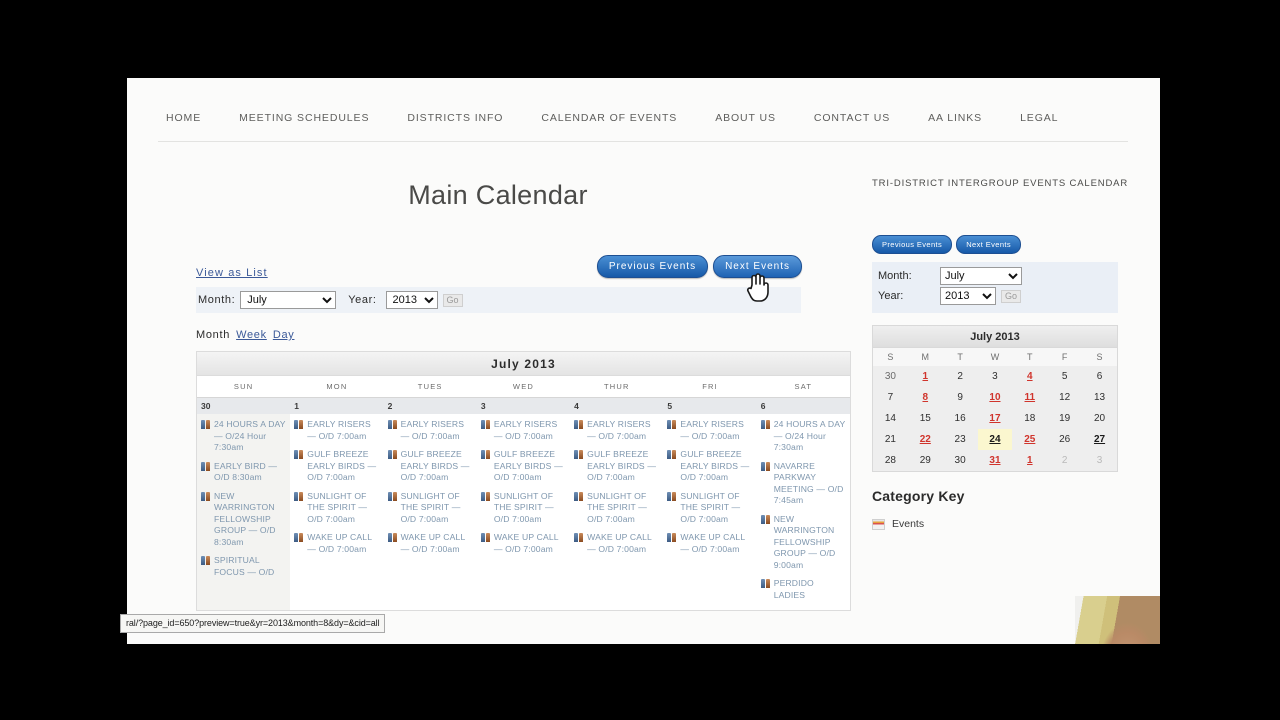 This screenshot has width=1280, height=720. What do you see at coordinates (890, 460) in the screenshot?
I see `mini-cal-day-28: 28` at bounding box center [890, 460].